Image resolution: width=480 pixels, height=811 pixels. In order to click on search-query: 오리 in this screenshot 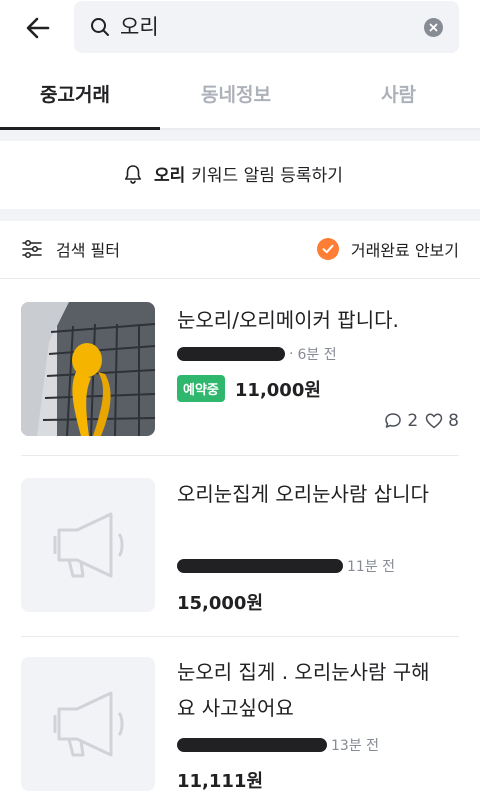, I will do `click(139, 27)`.